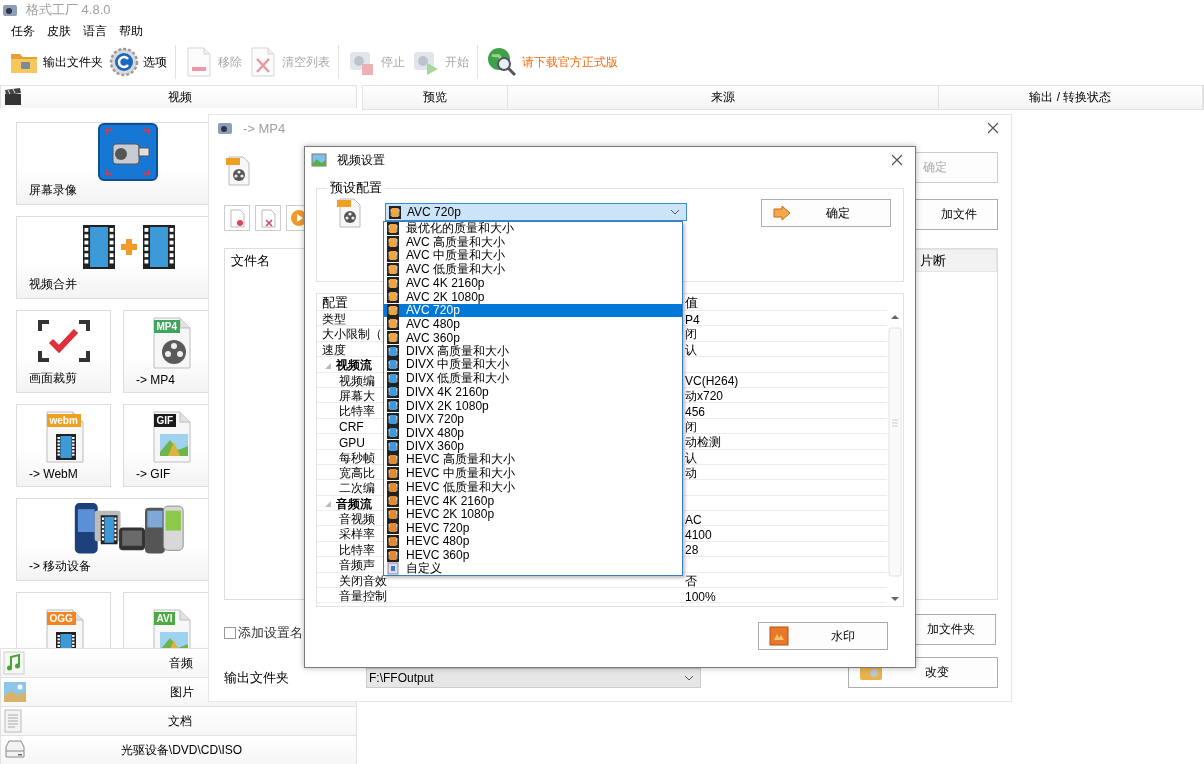 The width and height of the screenshot is (1204, 764). Describe the element at coordinates (348, 366) in the screenshot. I see `group-name: 视频流` at that location.